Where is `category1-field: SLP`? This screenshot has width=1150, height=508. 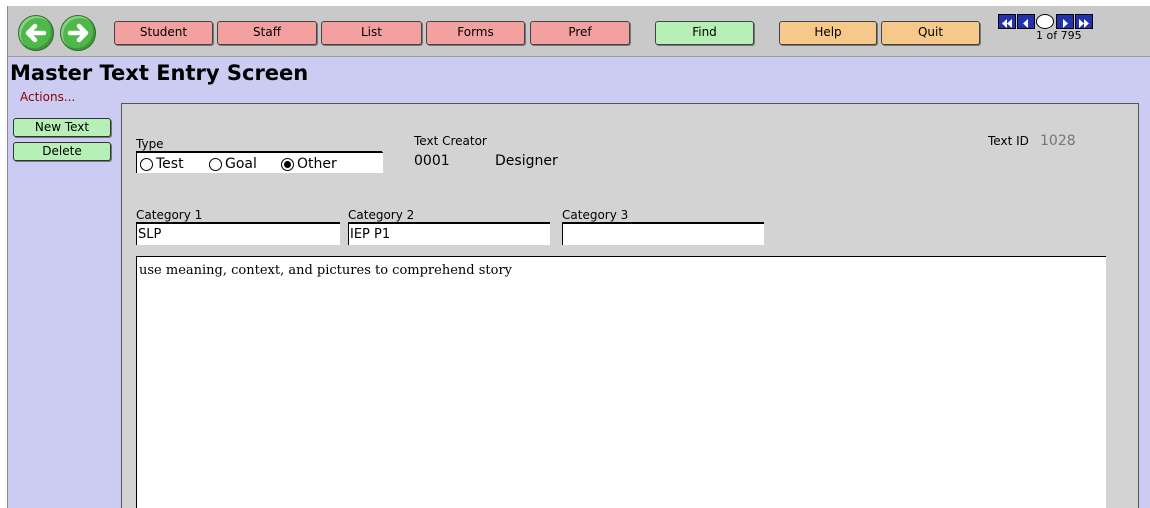 category1-field: SLP is located at coordinates (238, 234).